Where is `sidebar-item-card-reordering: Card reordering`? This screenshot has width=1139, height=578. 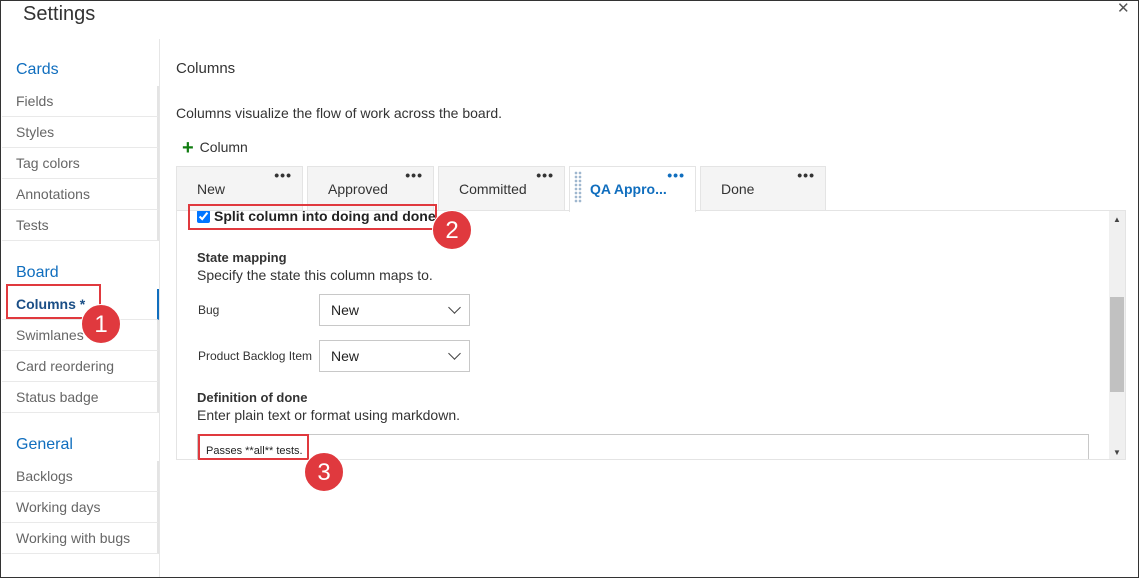 sidebar-item-card-reordering: Card reordering is located at coordinates (80, 366).